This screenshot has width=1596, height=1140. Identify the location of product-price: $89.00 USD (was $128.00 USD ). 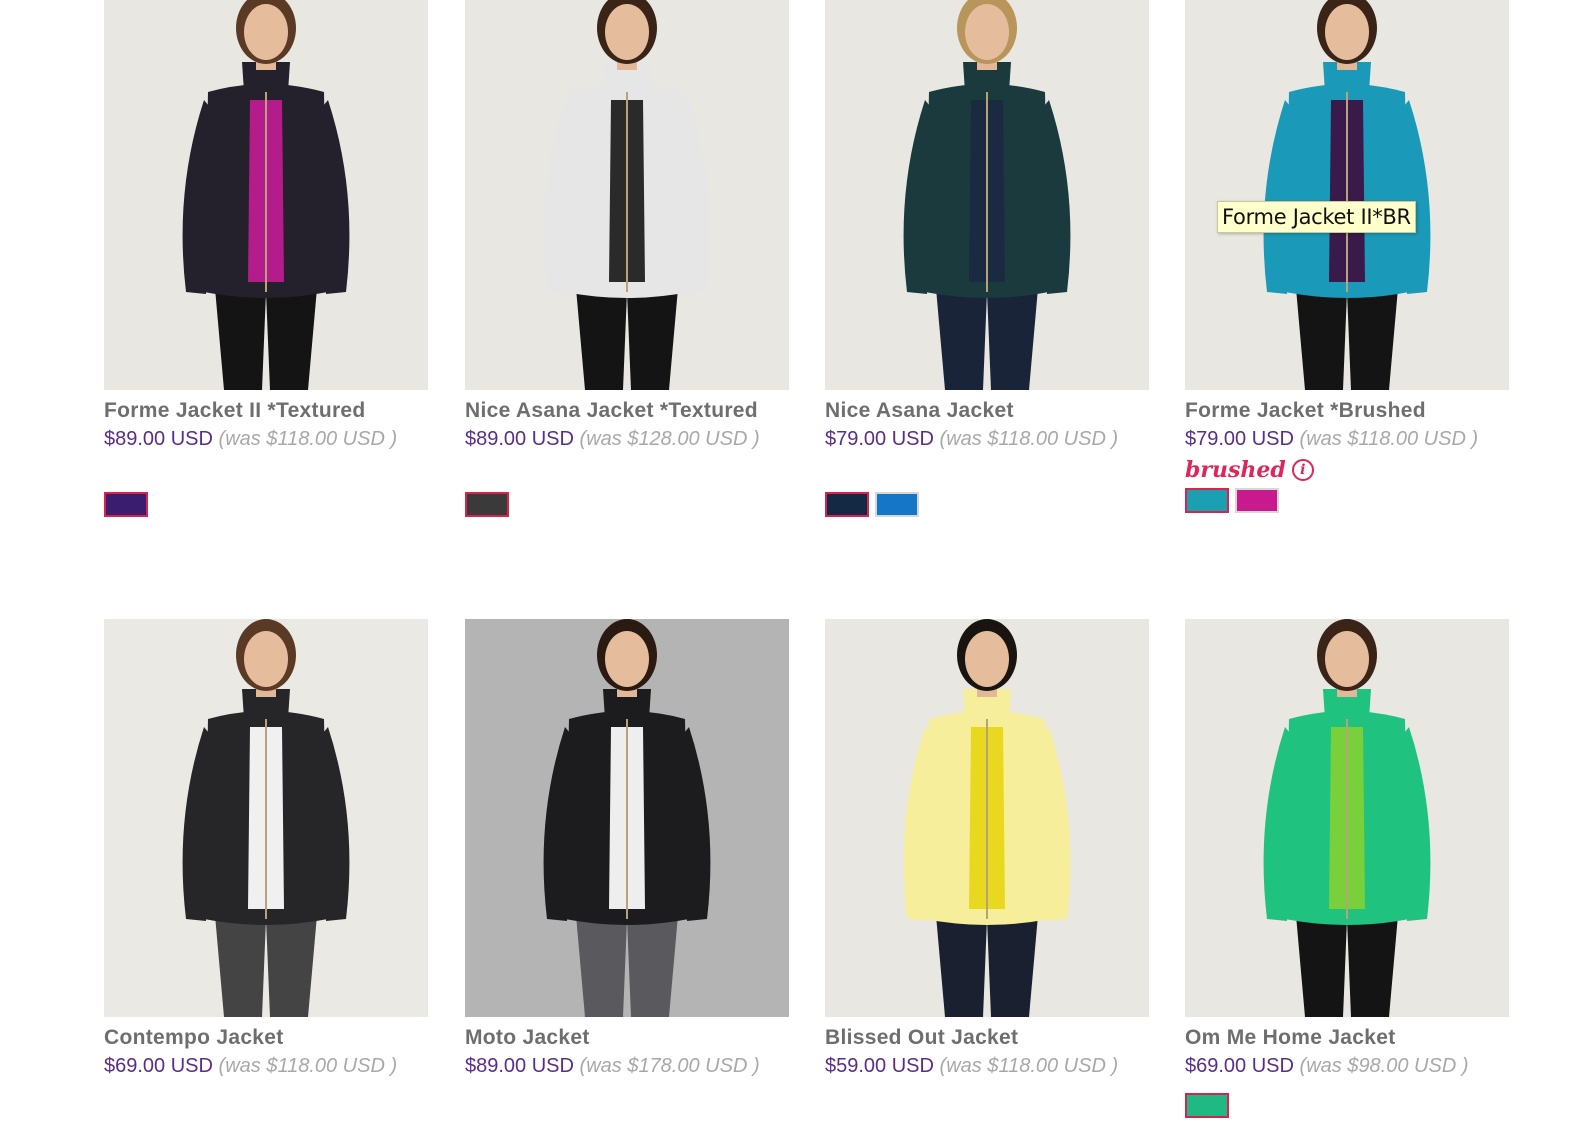
(627, 439).